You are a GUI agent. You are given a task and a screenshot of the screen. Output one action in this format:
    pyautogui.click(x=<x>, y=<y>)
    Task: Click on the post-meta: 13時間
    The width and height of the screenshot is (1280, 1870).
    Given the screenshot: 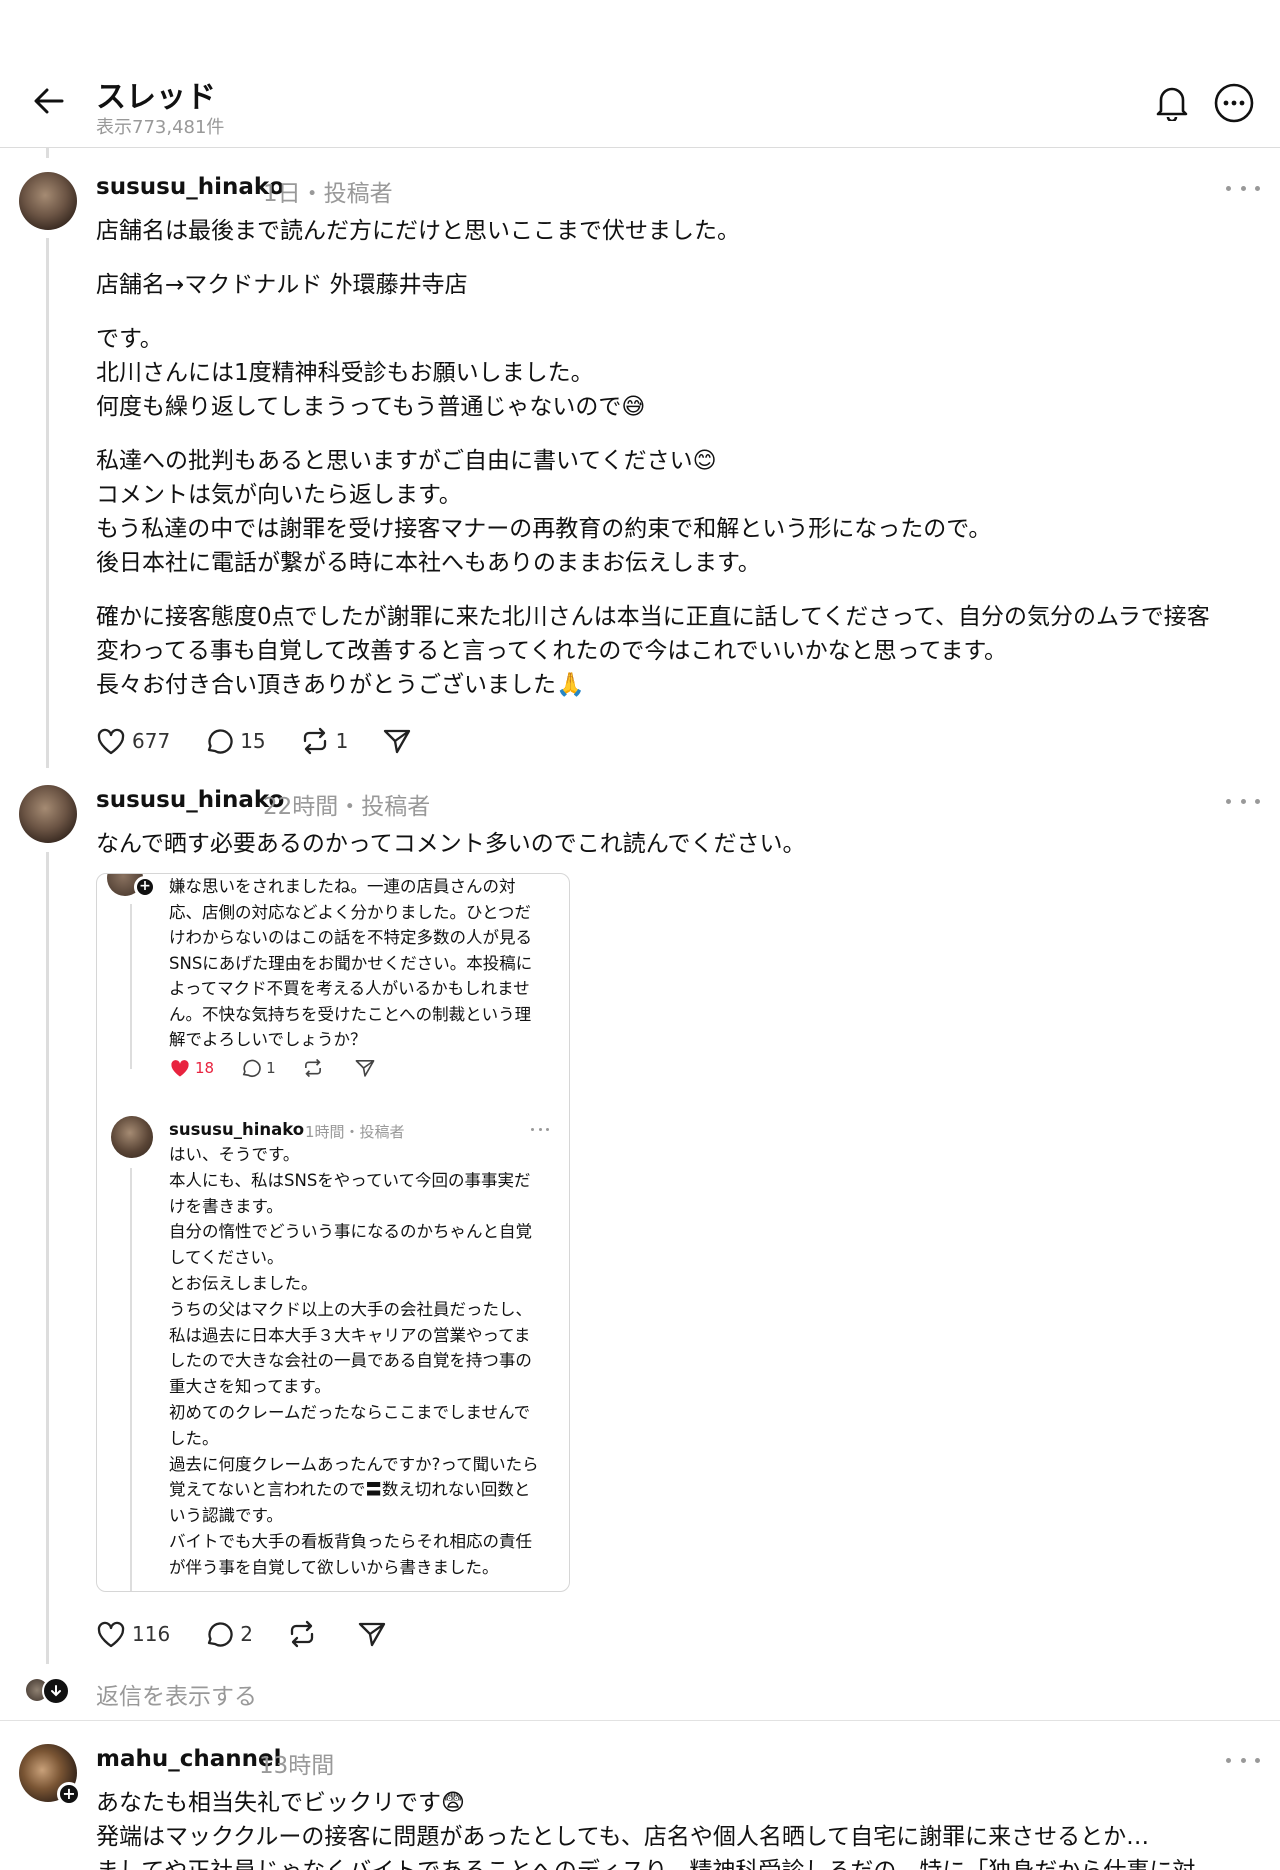 What is the action you would take?
    pyautogui.click(x=297, y=1766)
    